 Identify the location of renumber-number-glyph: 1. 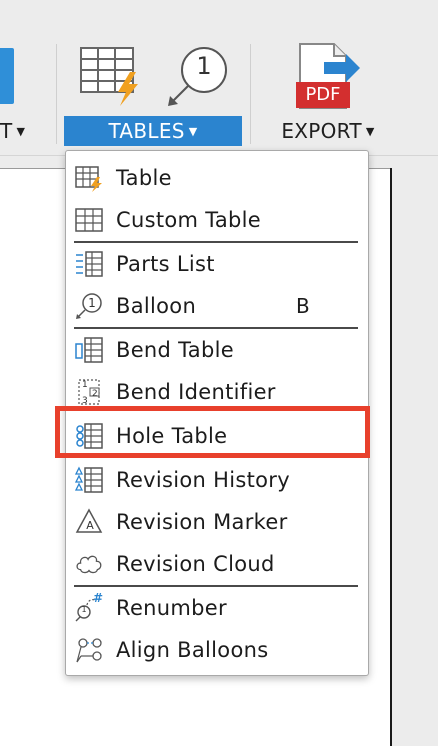
(84, 609).